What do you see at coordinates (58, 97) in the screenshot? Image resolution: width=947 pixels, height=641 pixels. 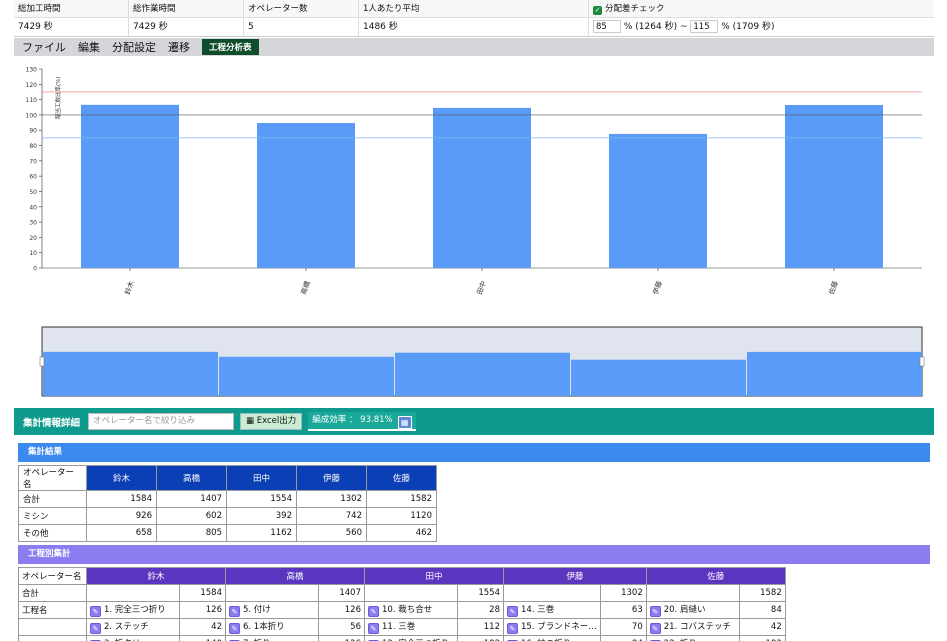 I see `y-axis-label: 配当工数比率(%)` at bounding box center [58, 97].